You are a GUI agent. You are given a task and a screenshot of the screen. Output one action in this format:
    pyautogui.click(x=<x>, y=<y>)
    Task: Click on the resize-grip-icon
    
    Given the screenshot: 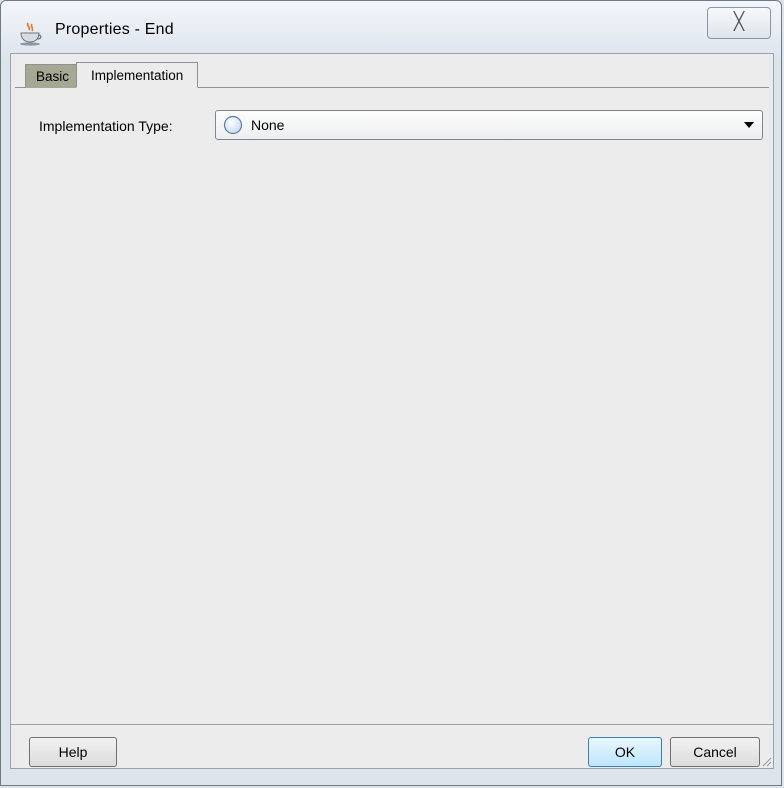 What is the action you would take?
    pyautogui.click(x=766, y=761)
    